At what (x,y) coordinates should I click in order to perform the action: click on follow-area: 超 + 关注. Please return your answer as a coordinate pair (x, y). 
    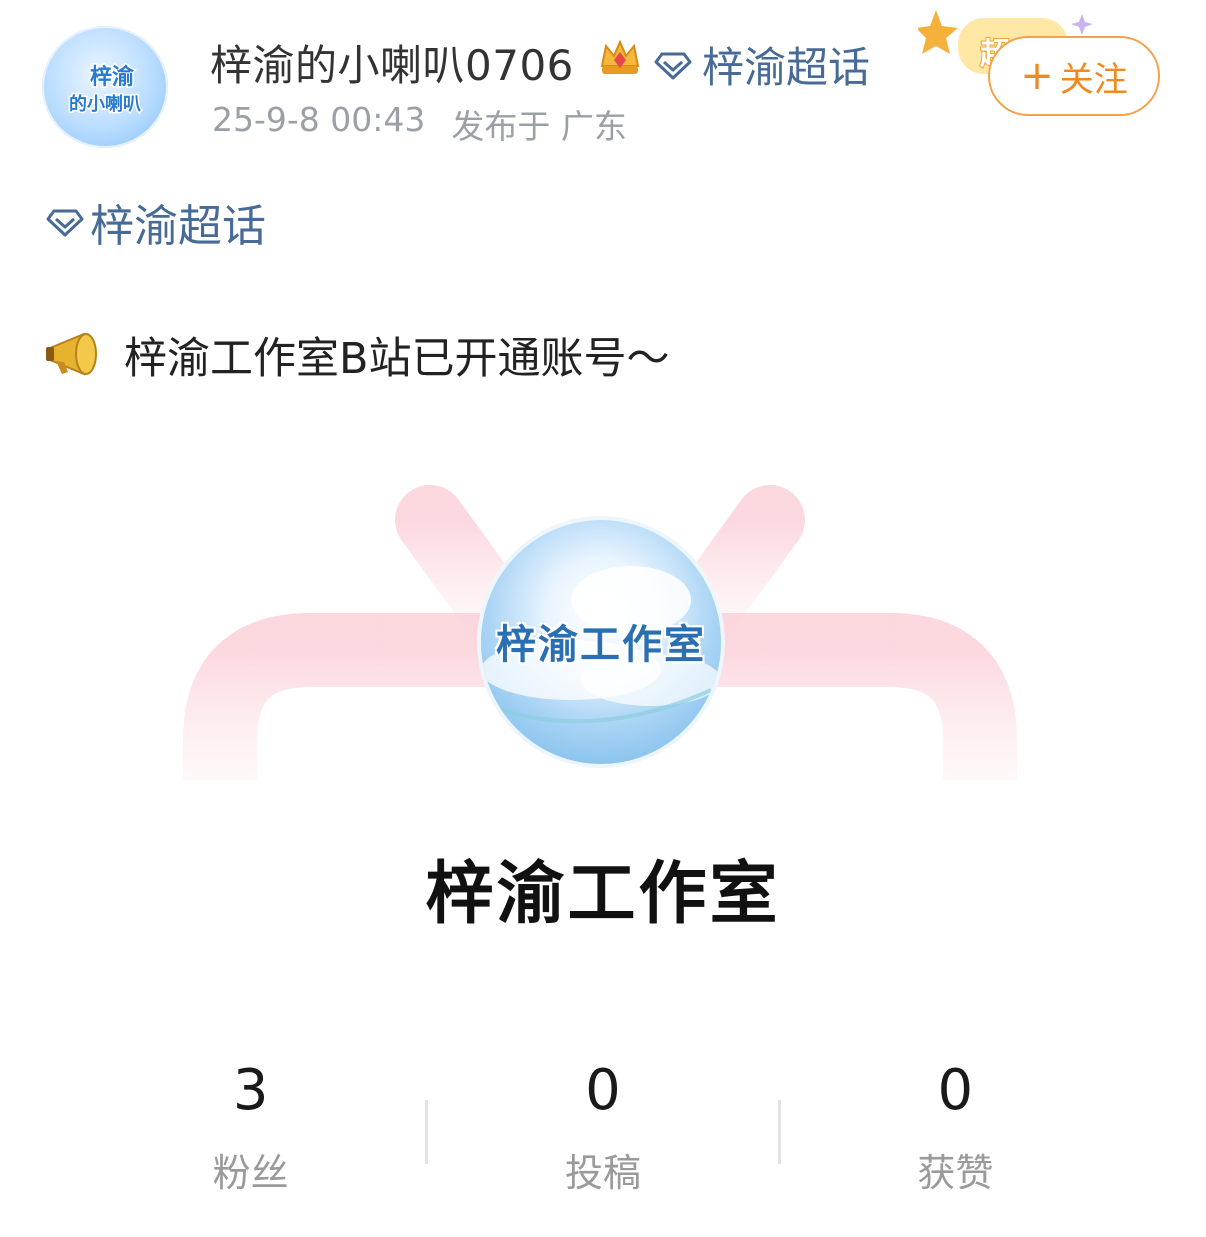
    Looking at the image, I should click on (1043, 65).